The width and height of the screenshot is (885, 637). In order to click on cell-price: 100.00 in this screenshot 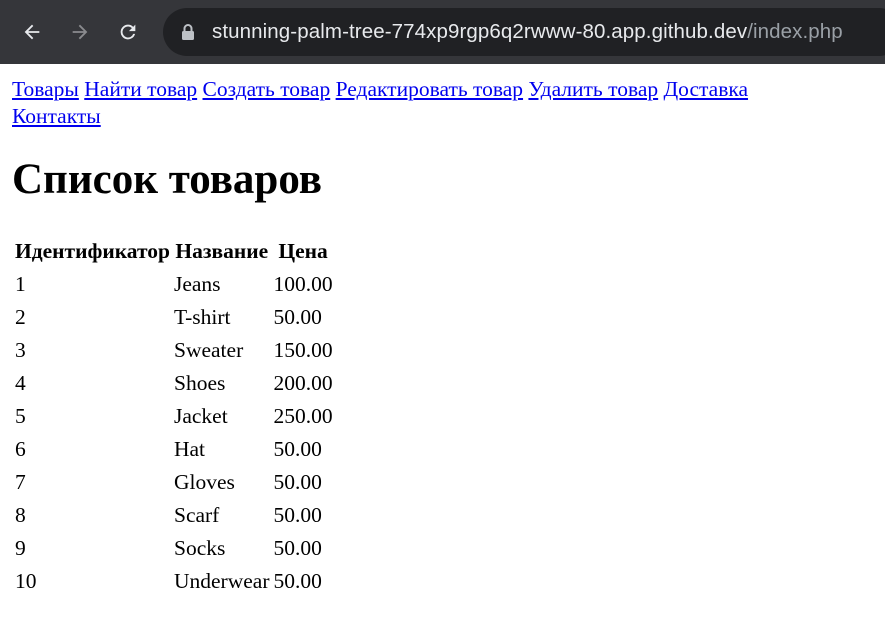, I will do `click(303, 284)`.